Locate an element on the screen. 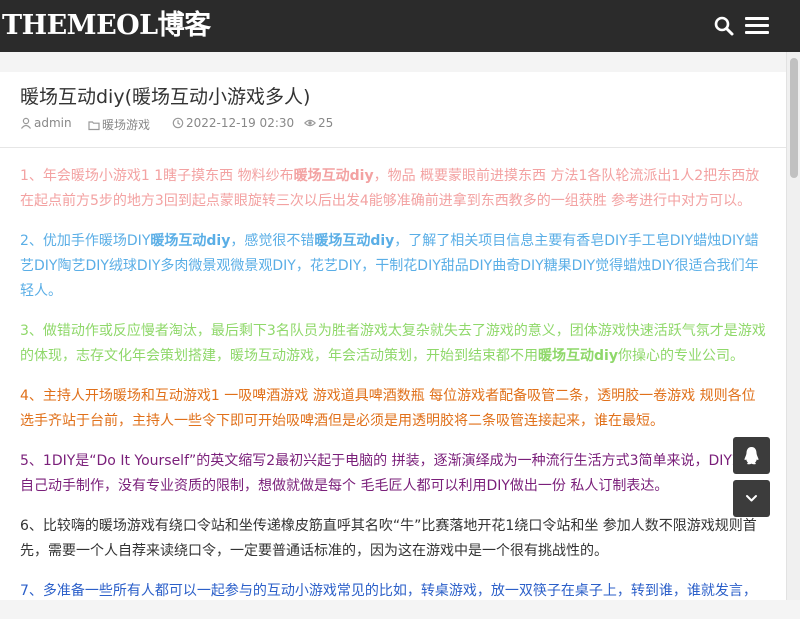 The image size is (800, 619). search-icon is located at coordinates (724, 26).